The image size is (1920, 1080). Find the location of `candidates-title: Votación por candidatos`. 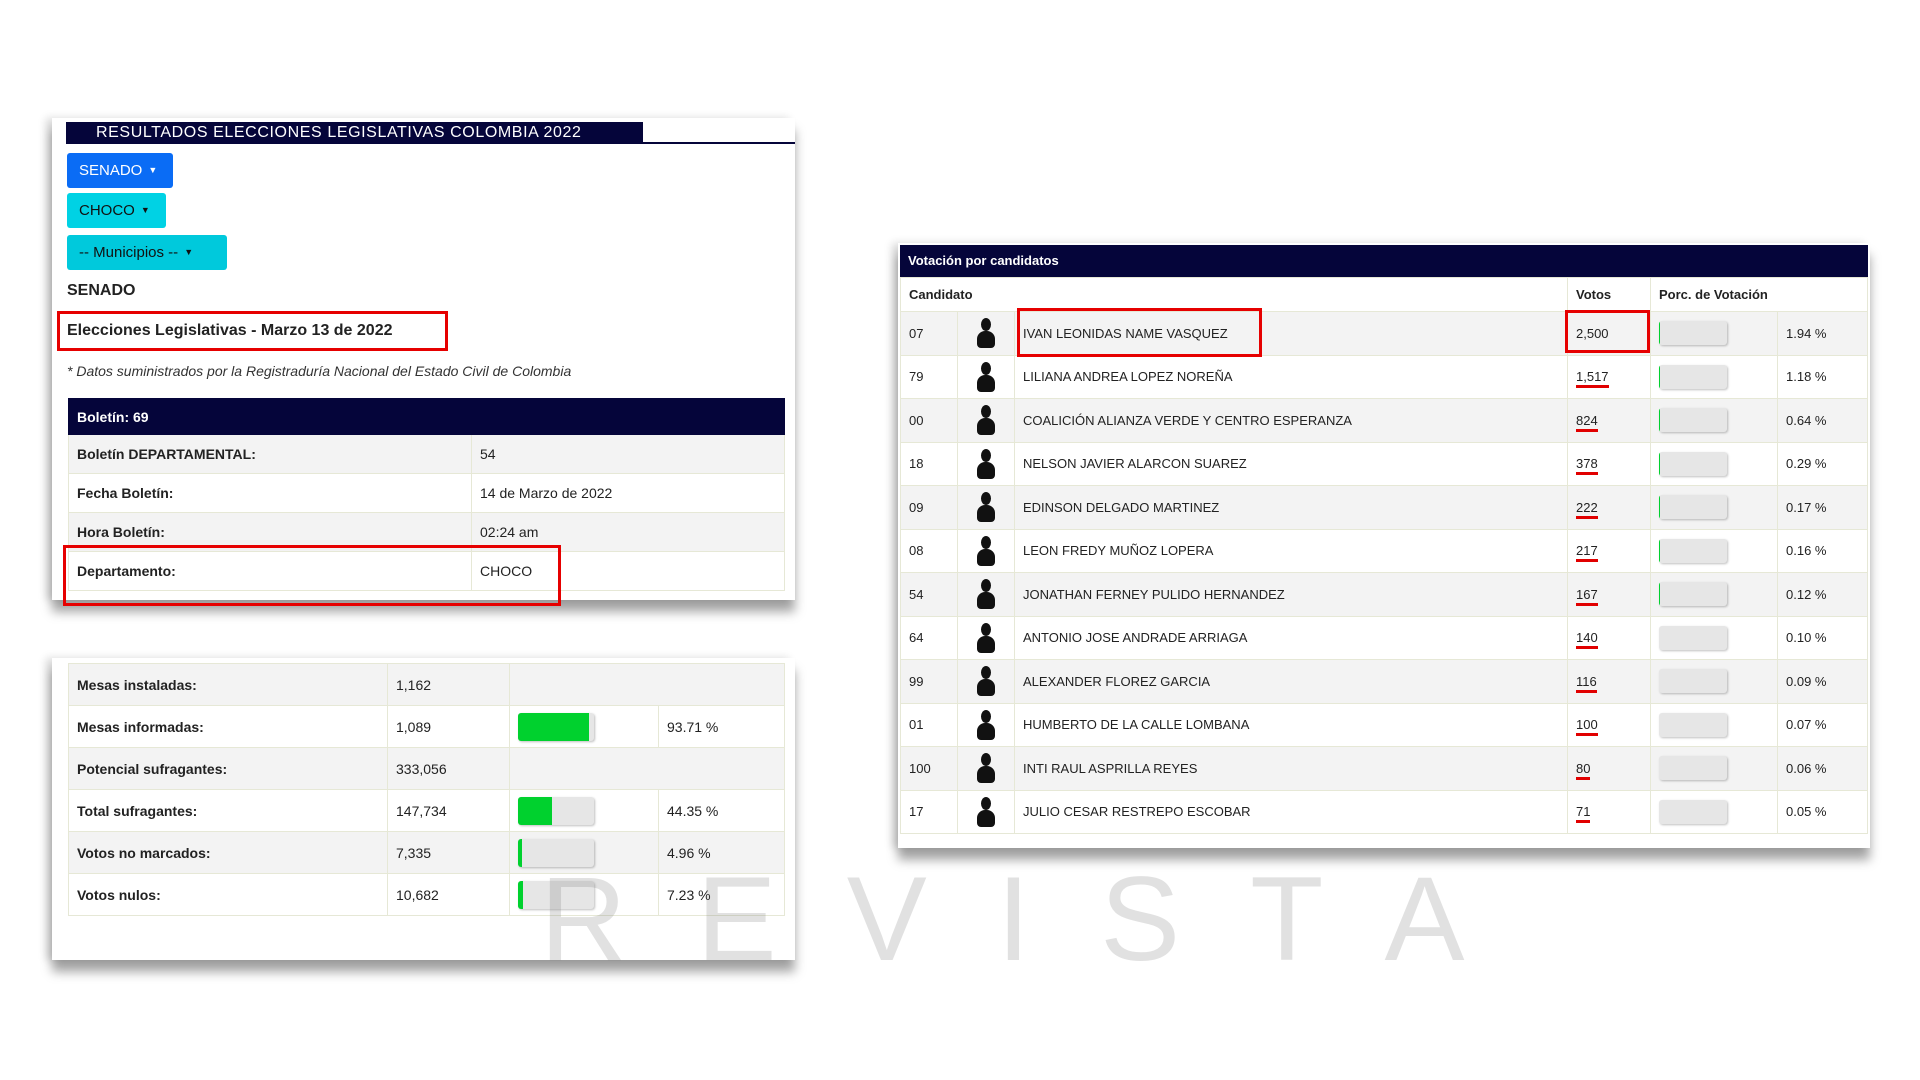

candidates-title: Votación por candidatos is located at coordinates (1384, 261).